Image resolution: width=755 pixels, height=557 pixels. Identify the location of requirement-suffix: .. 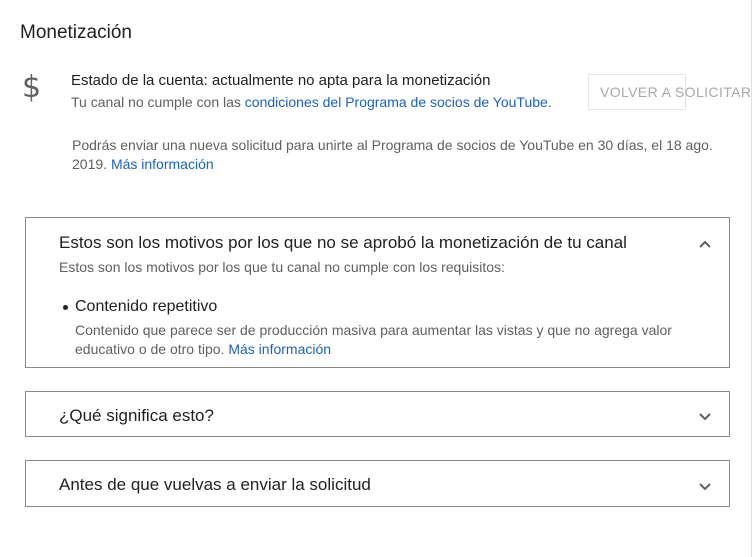
(549, 102).